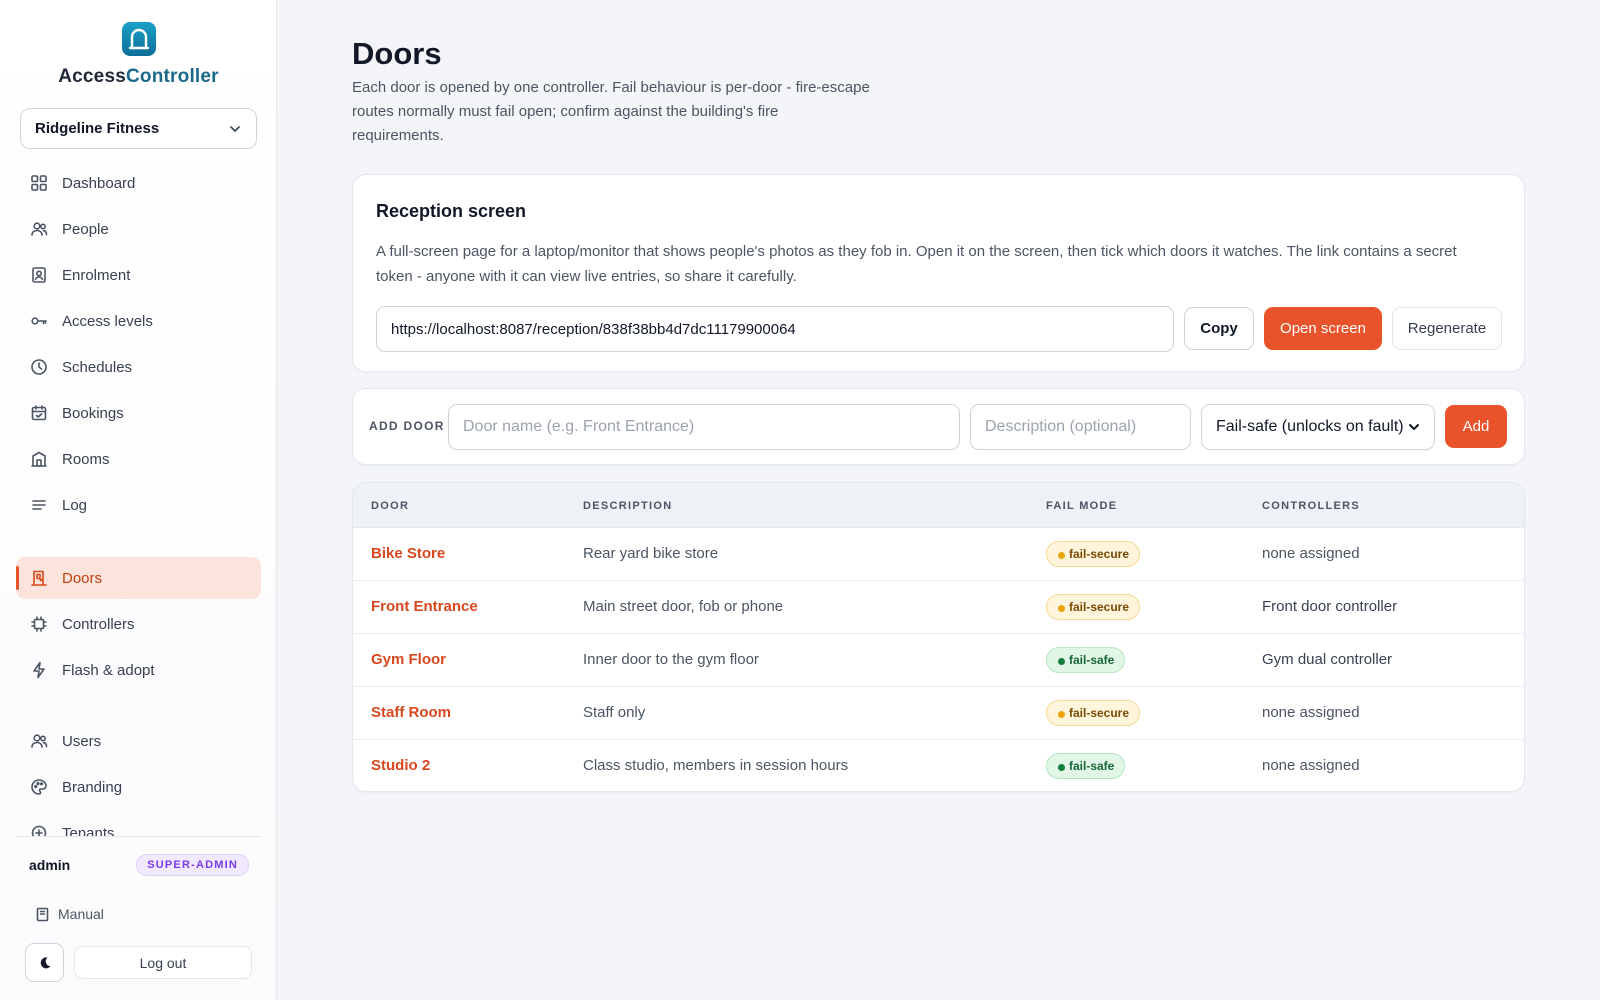  I want to click on column-header-controllers: CONTROLLERS, so click(1311, 506).